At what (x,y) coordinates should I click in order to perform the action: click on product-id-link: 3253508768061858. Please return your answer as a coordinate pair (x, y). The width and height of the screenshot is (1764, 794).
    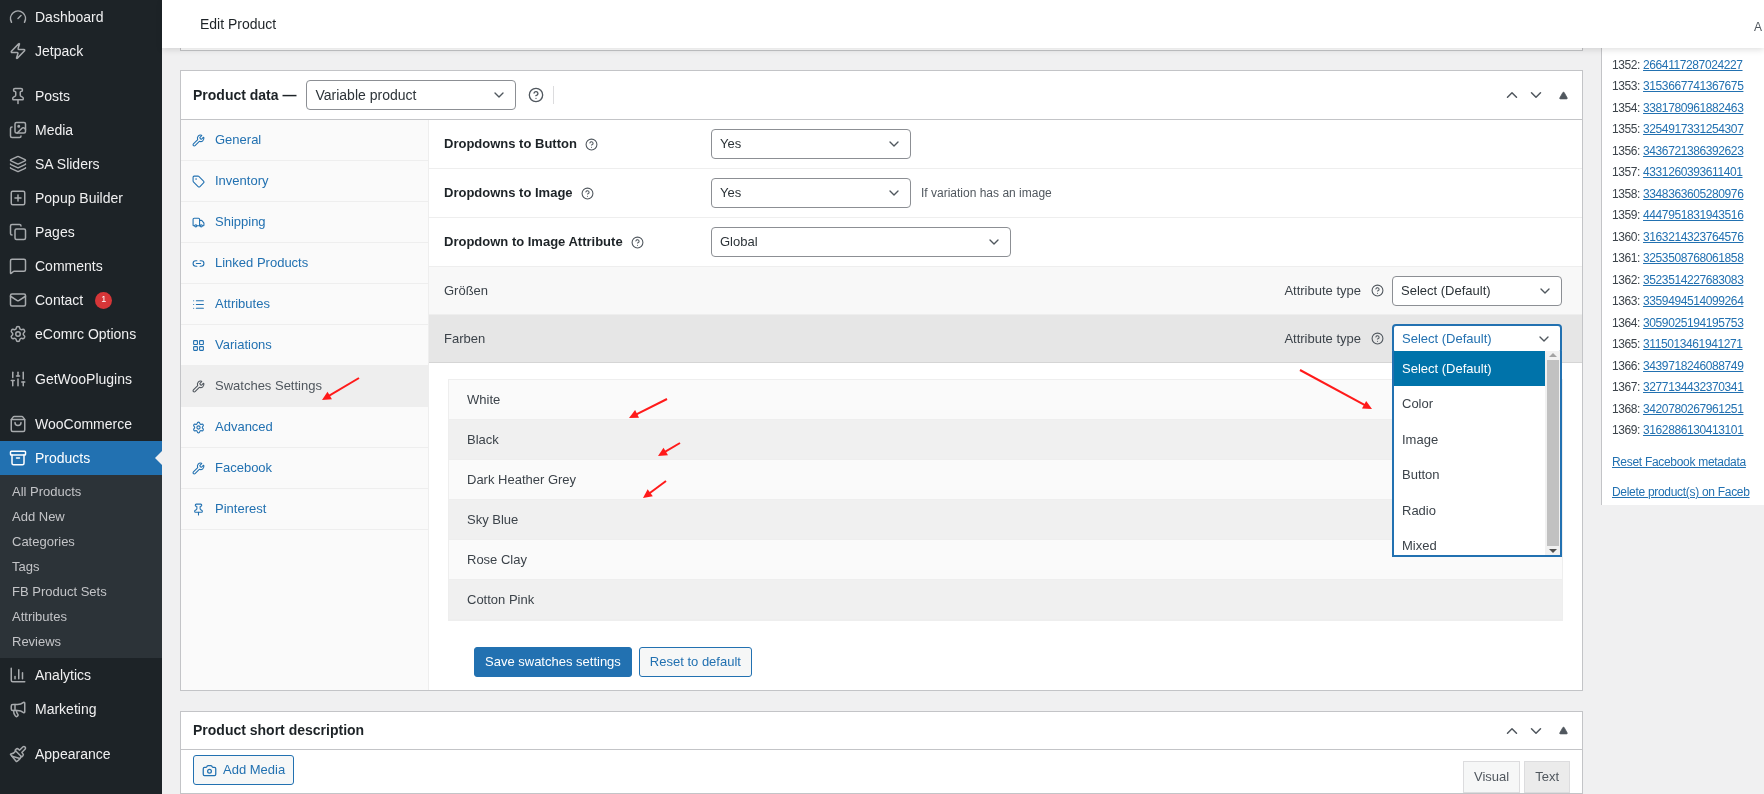
    Looking at the image, I should click on (1693, 258).